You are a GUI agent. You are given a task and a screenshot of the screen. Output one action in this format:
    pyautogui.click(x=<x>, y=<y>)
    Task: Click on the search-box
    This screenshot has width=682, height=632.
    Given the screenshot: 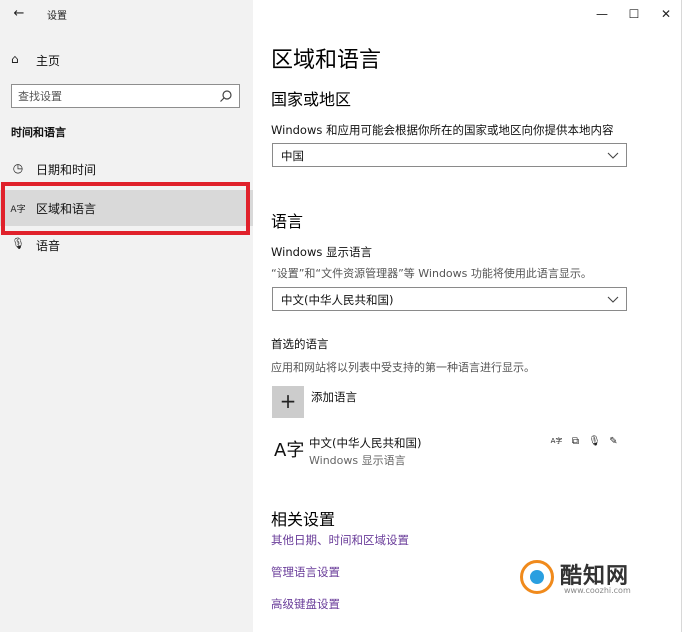 What is the action you would take?
    pyautogui.click(x=125, y=96)
    